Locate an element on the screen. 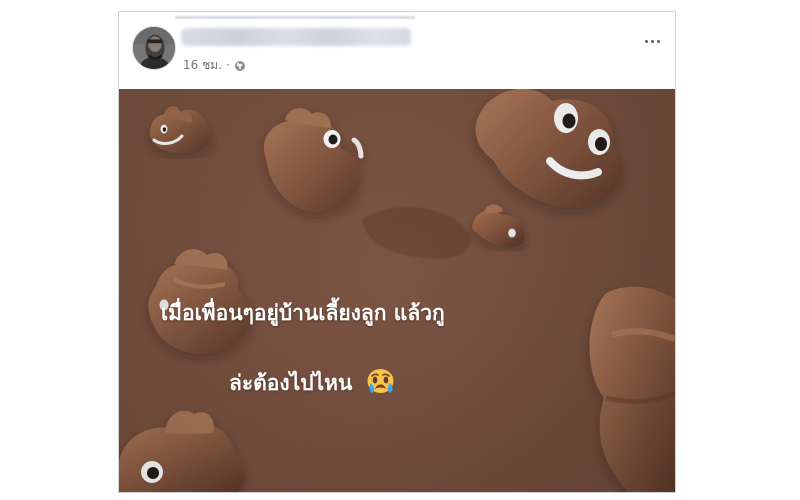 This screenshot has width=800, height=500. caption-line-2-wrapper: ล่ะต้องไปไหน is located at coordinates (361, 383).